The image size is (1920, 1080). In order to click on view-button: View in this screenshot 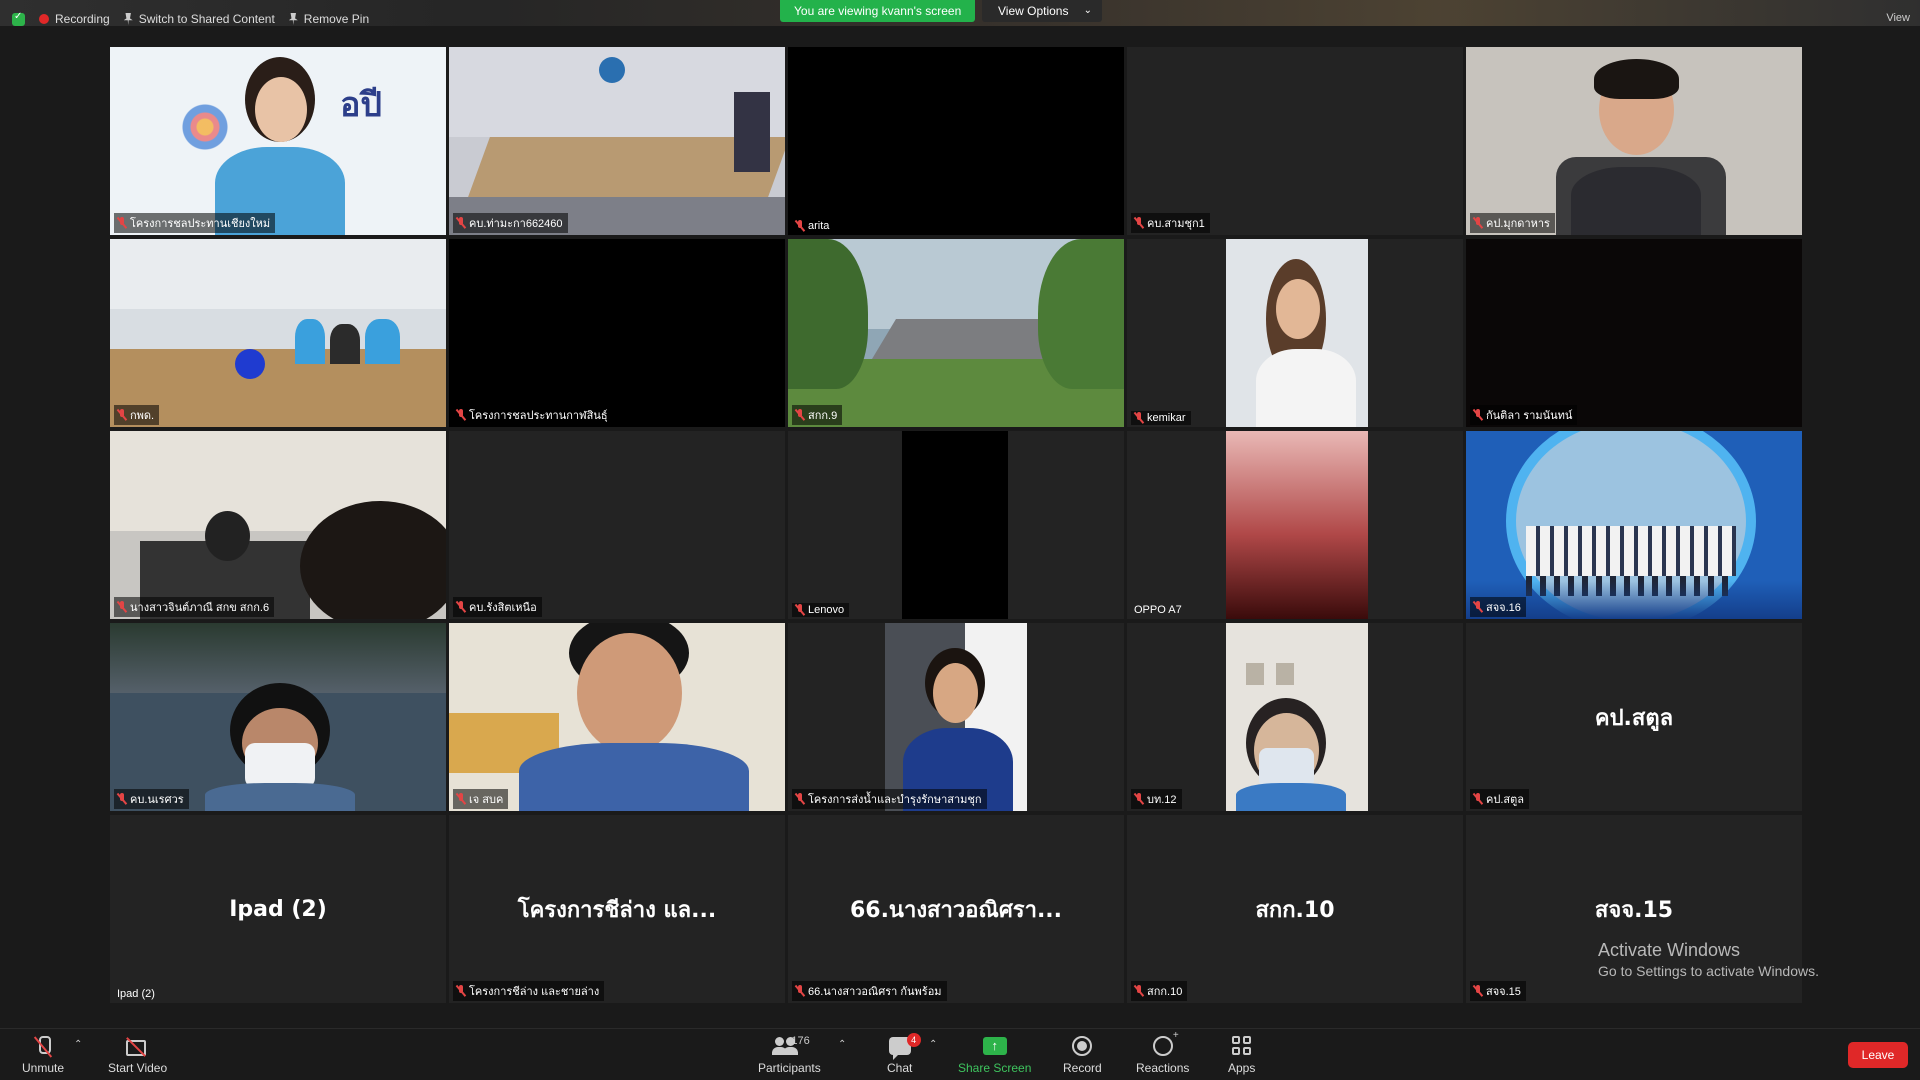, I will do `click(1898, 18)`.